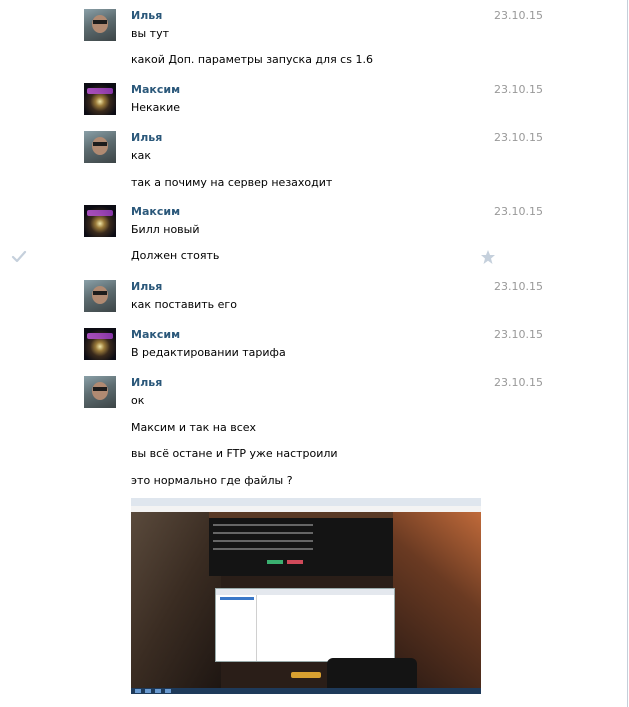 This screenshot has height=707, width=629. I want to click on game-art-left, so click(176, 600).